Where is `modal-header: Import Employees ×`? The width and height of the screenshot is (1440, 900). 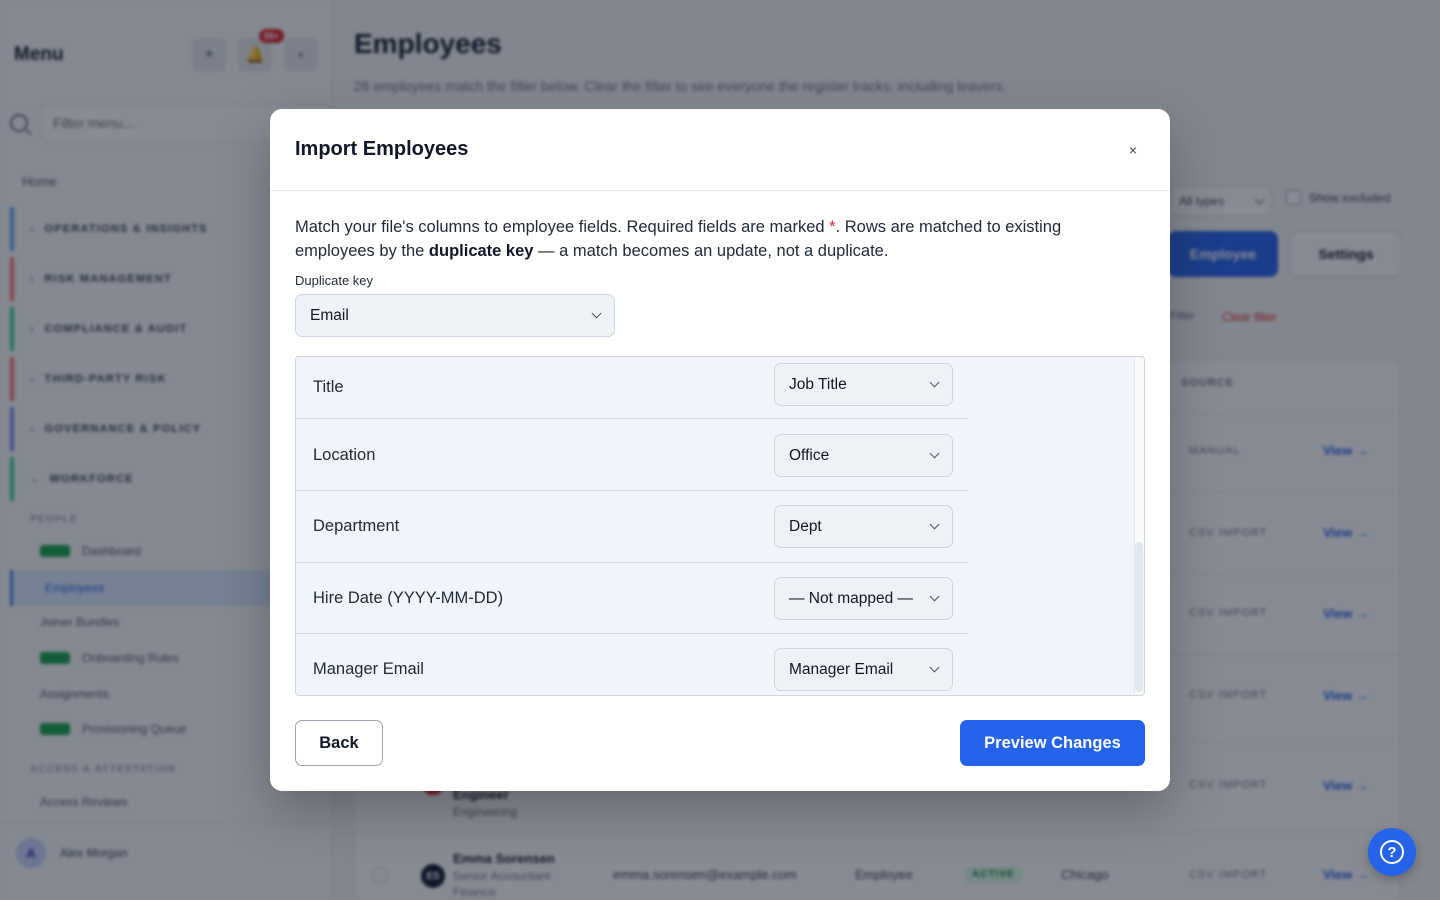
modal-header: Import Employees × is located at coordinates (720, 150).